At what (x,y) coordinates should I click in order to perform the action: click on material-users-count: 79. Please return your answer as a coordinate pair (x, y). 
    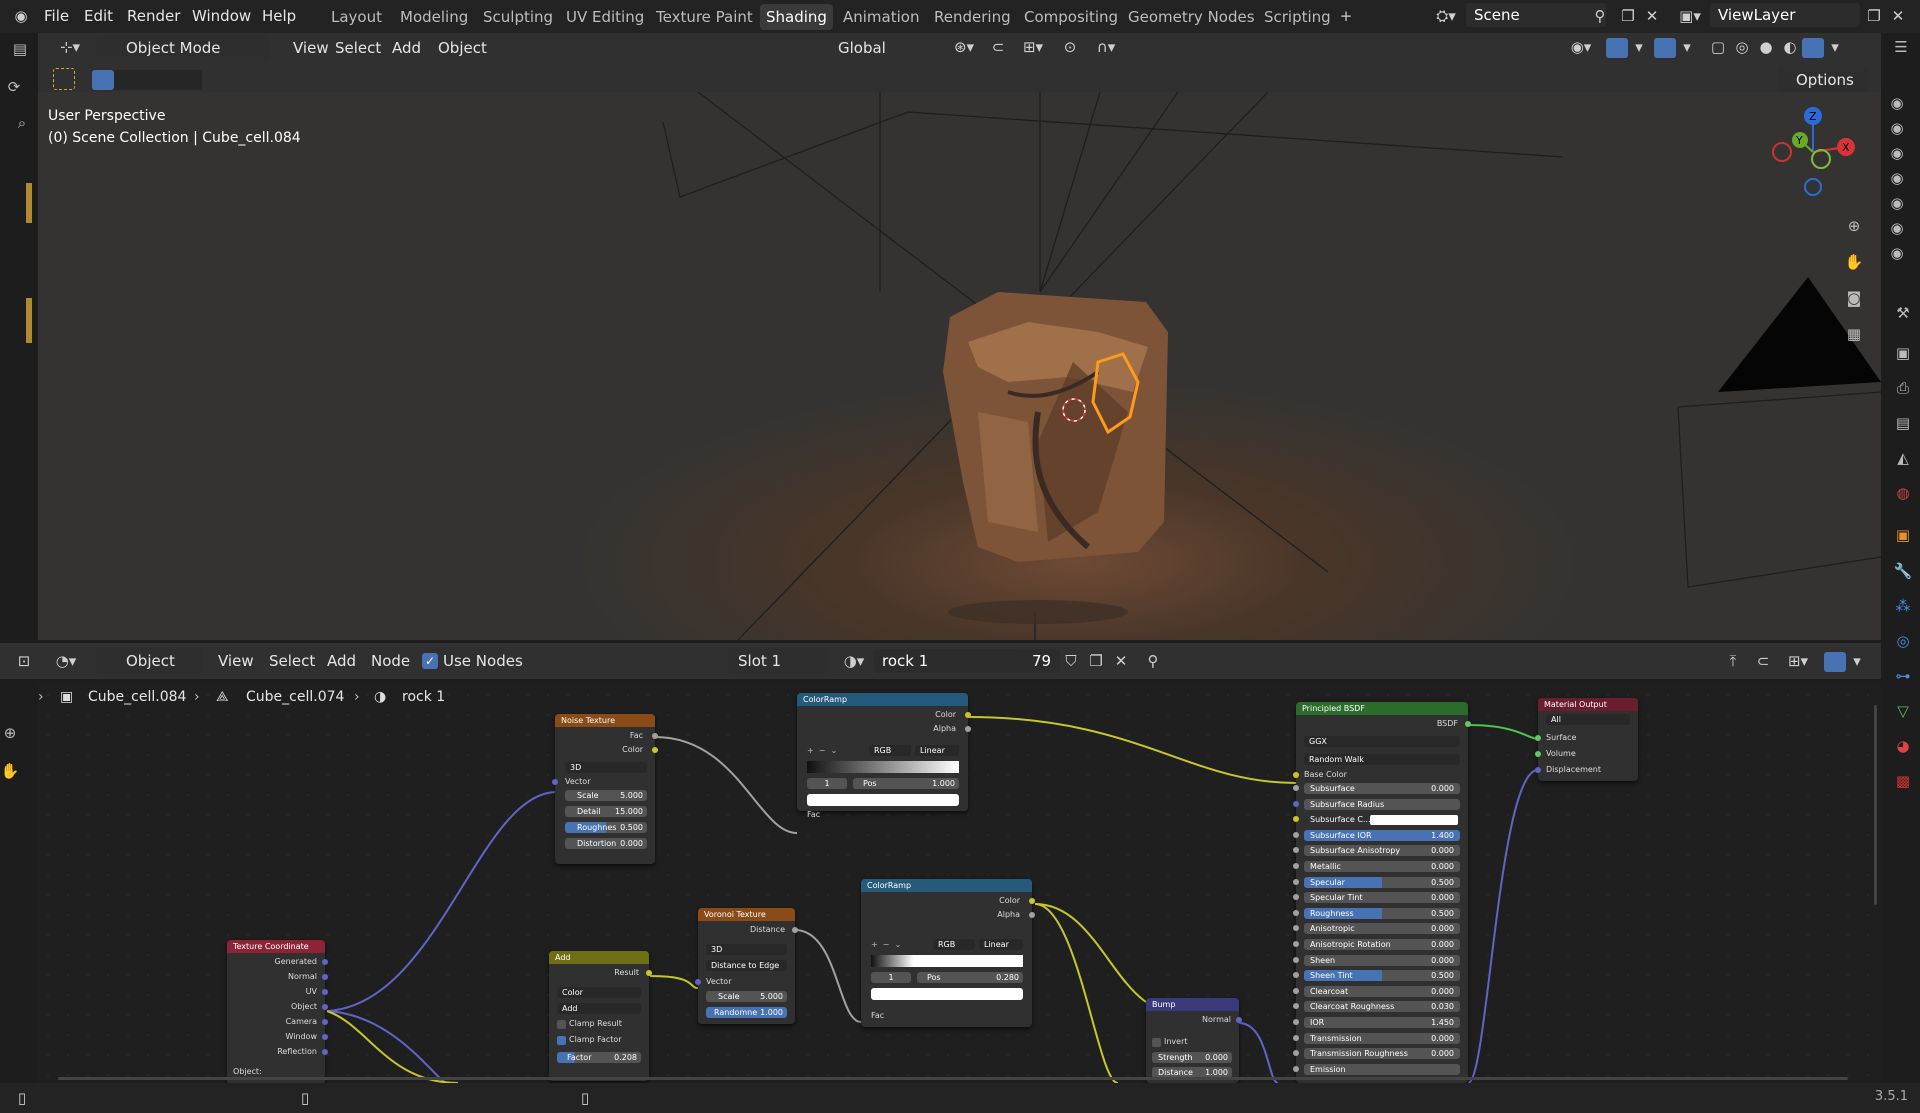
    Looking at the image, I should click on (1042, 661).